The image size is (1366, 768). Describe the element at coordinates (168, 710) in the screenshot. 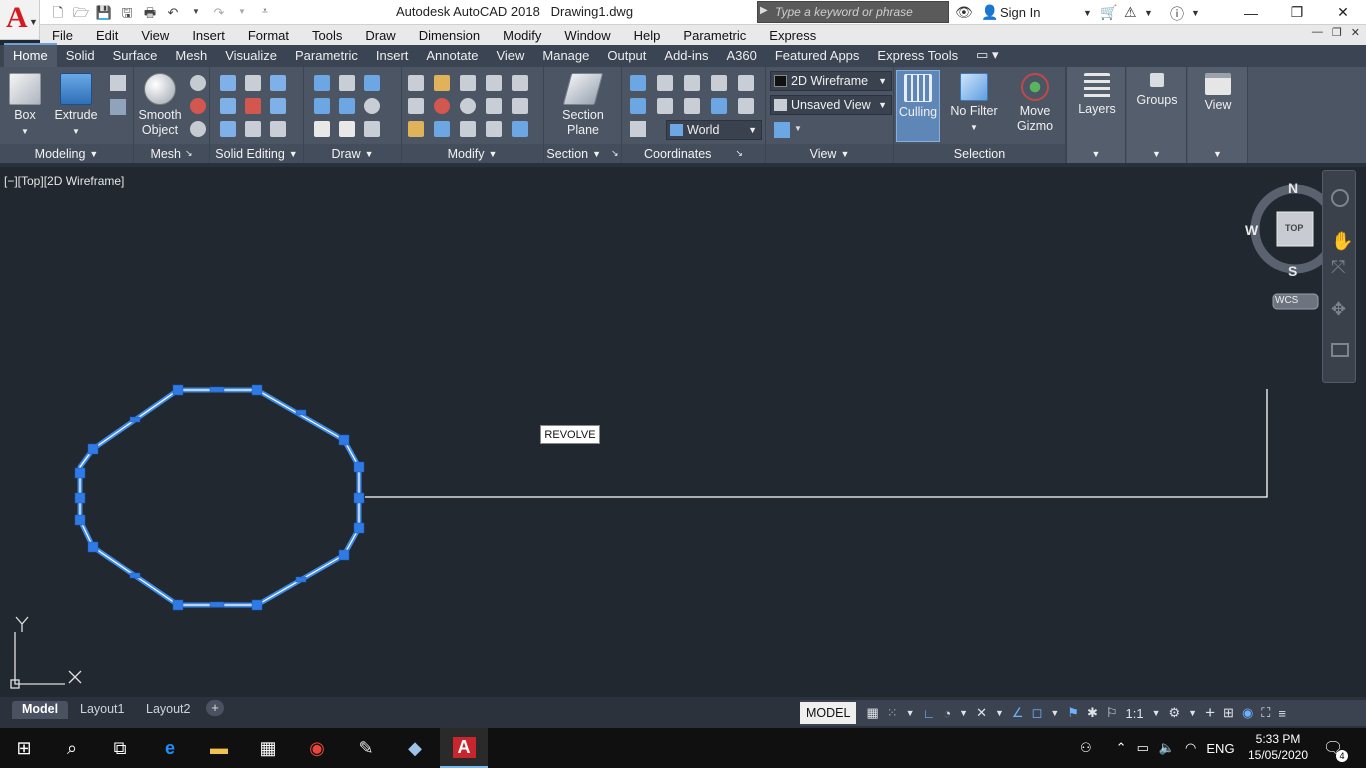

I see `tab-layout2: Layout2` at that location.